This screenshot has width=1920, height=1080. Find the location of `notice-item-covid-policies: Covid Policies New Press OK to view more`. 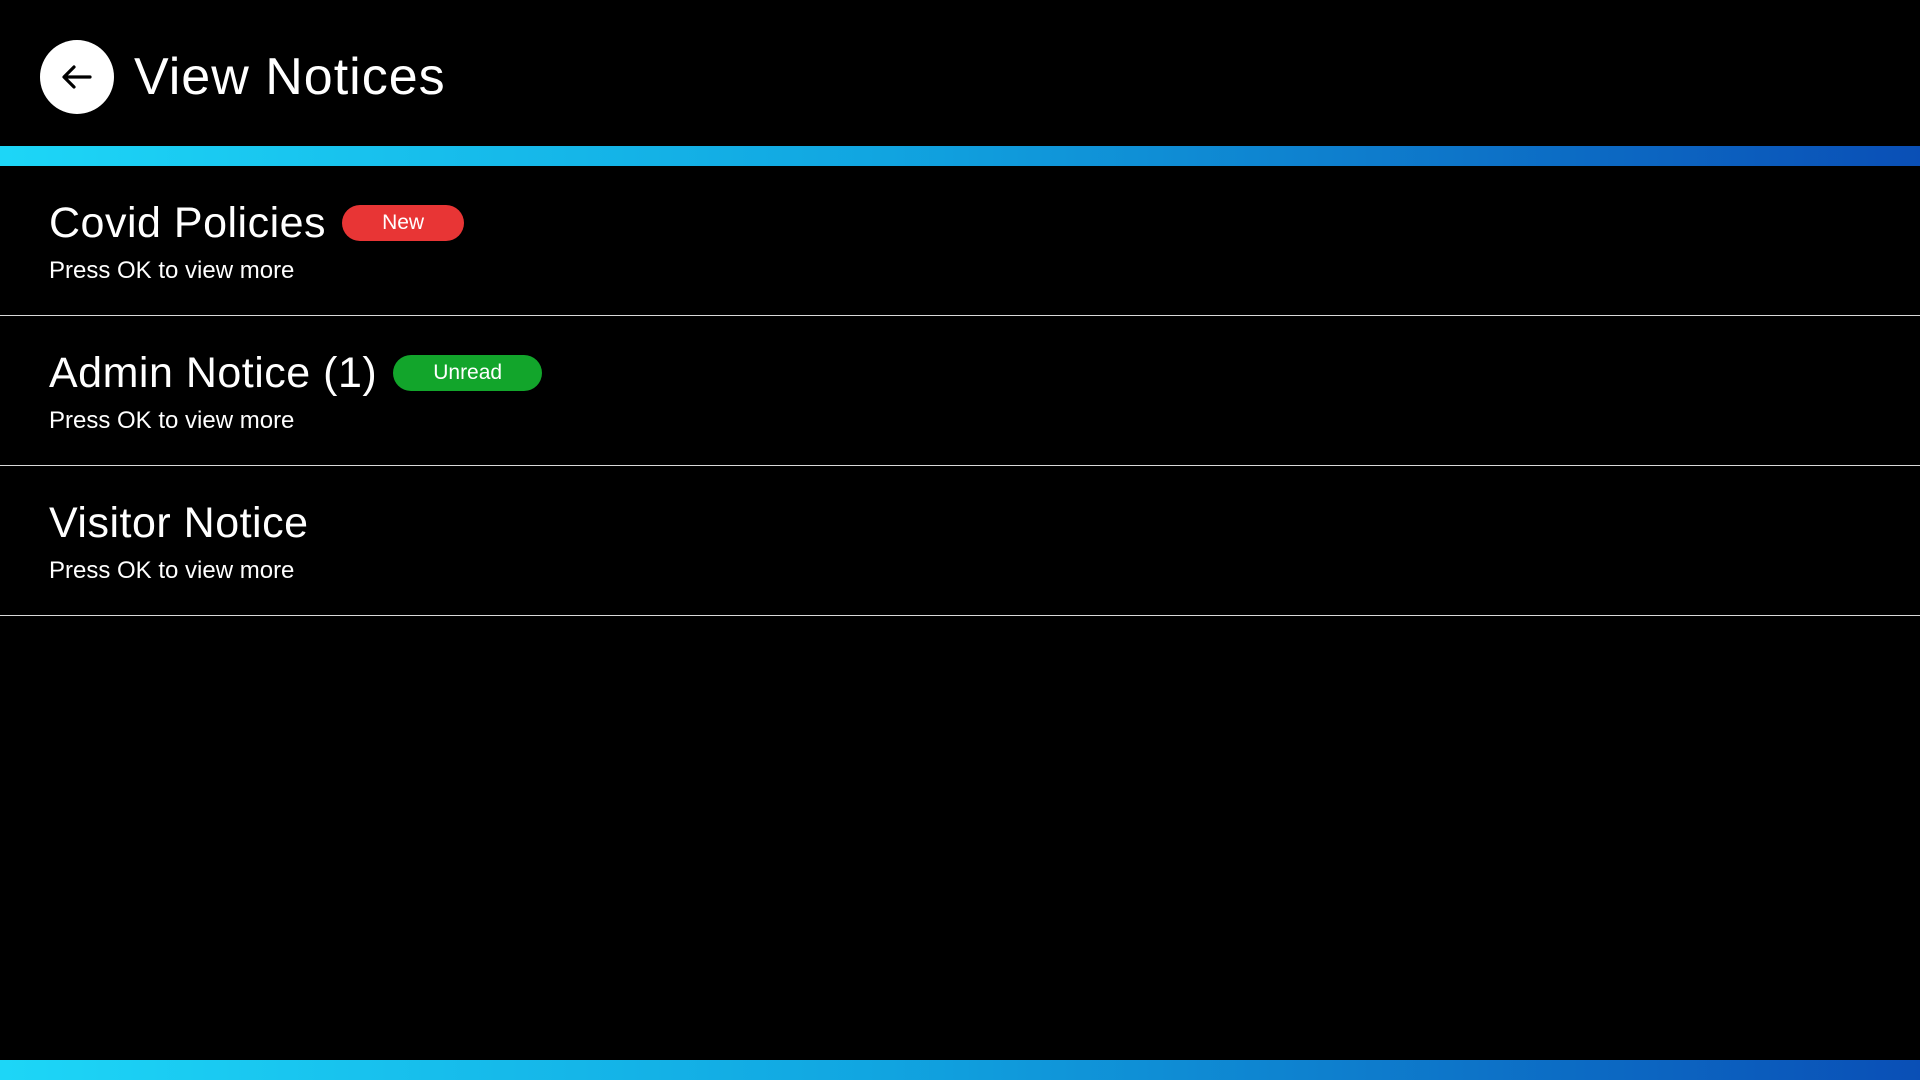

notice-item-covid-policies: Covid Policies New Press OK to view more is located at coordinates (960, 241).